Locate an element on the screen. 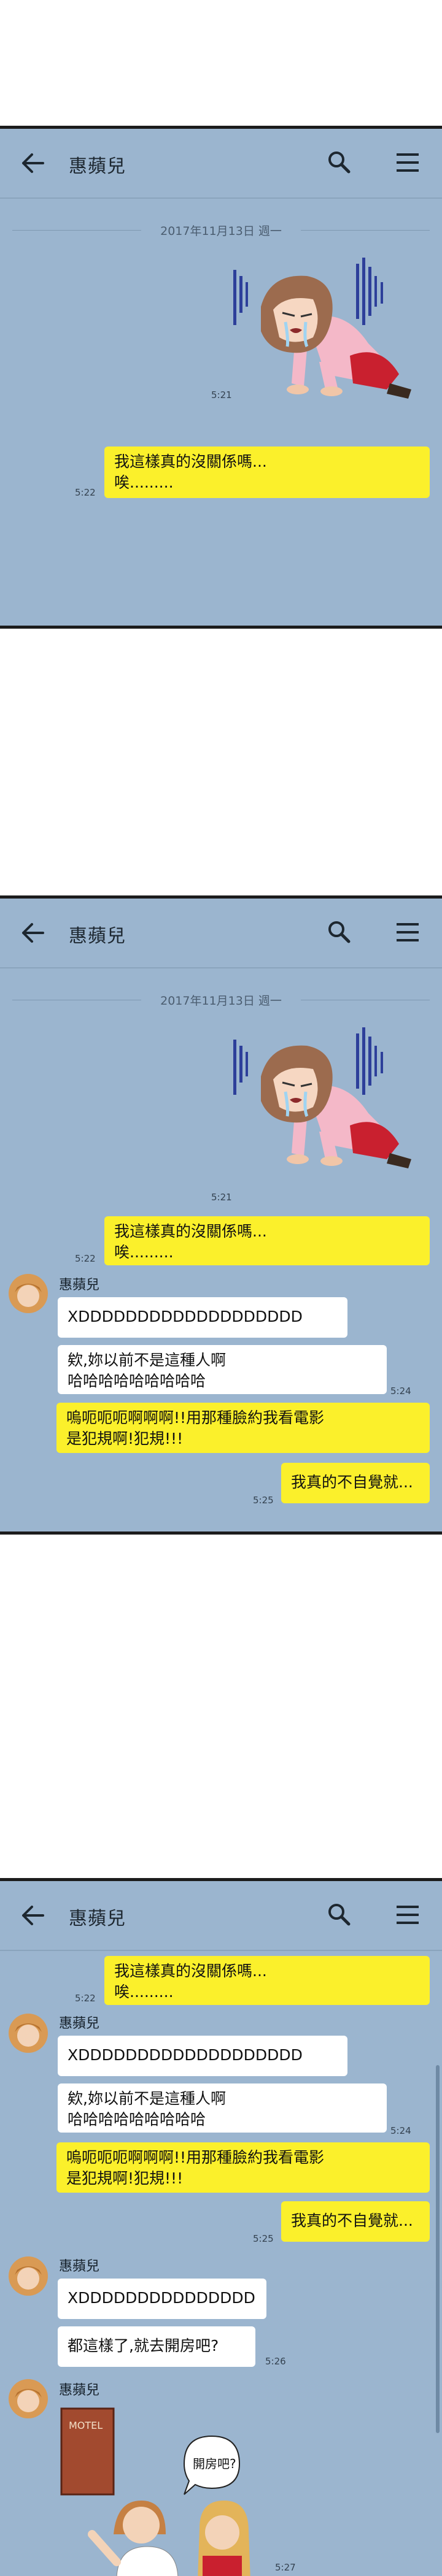  motel-sign-label: MOTEL is located at coordinates (86, 2425).